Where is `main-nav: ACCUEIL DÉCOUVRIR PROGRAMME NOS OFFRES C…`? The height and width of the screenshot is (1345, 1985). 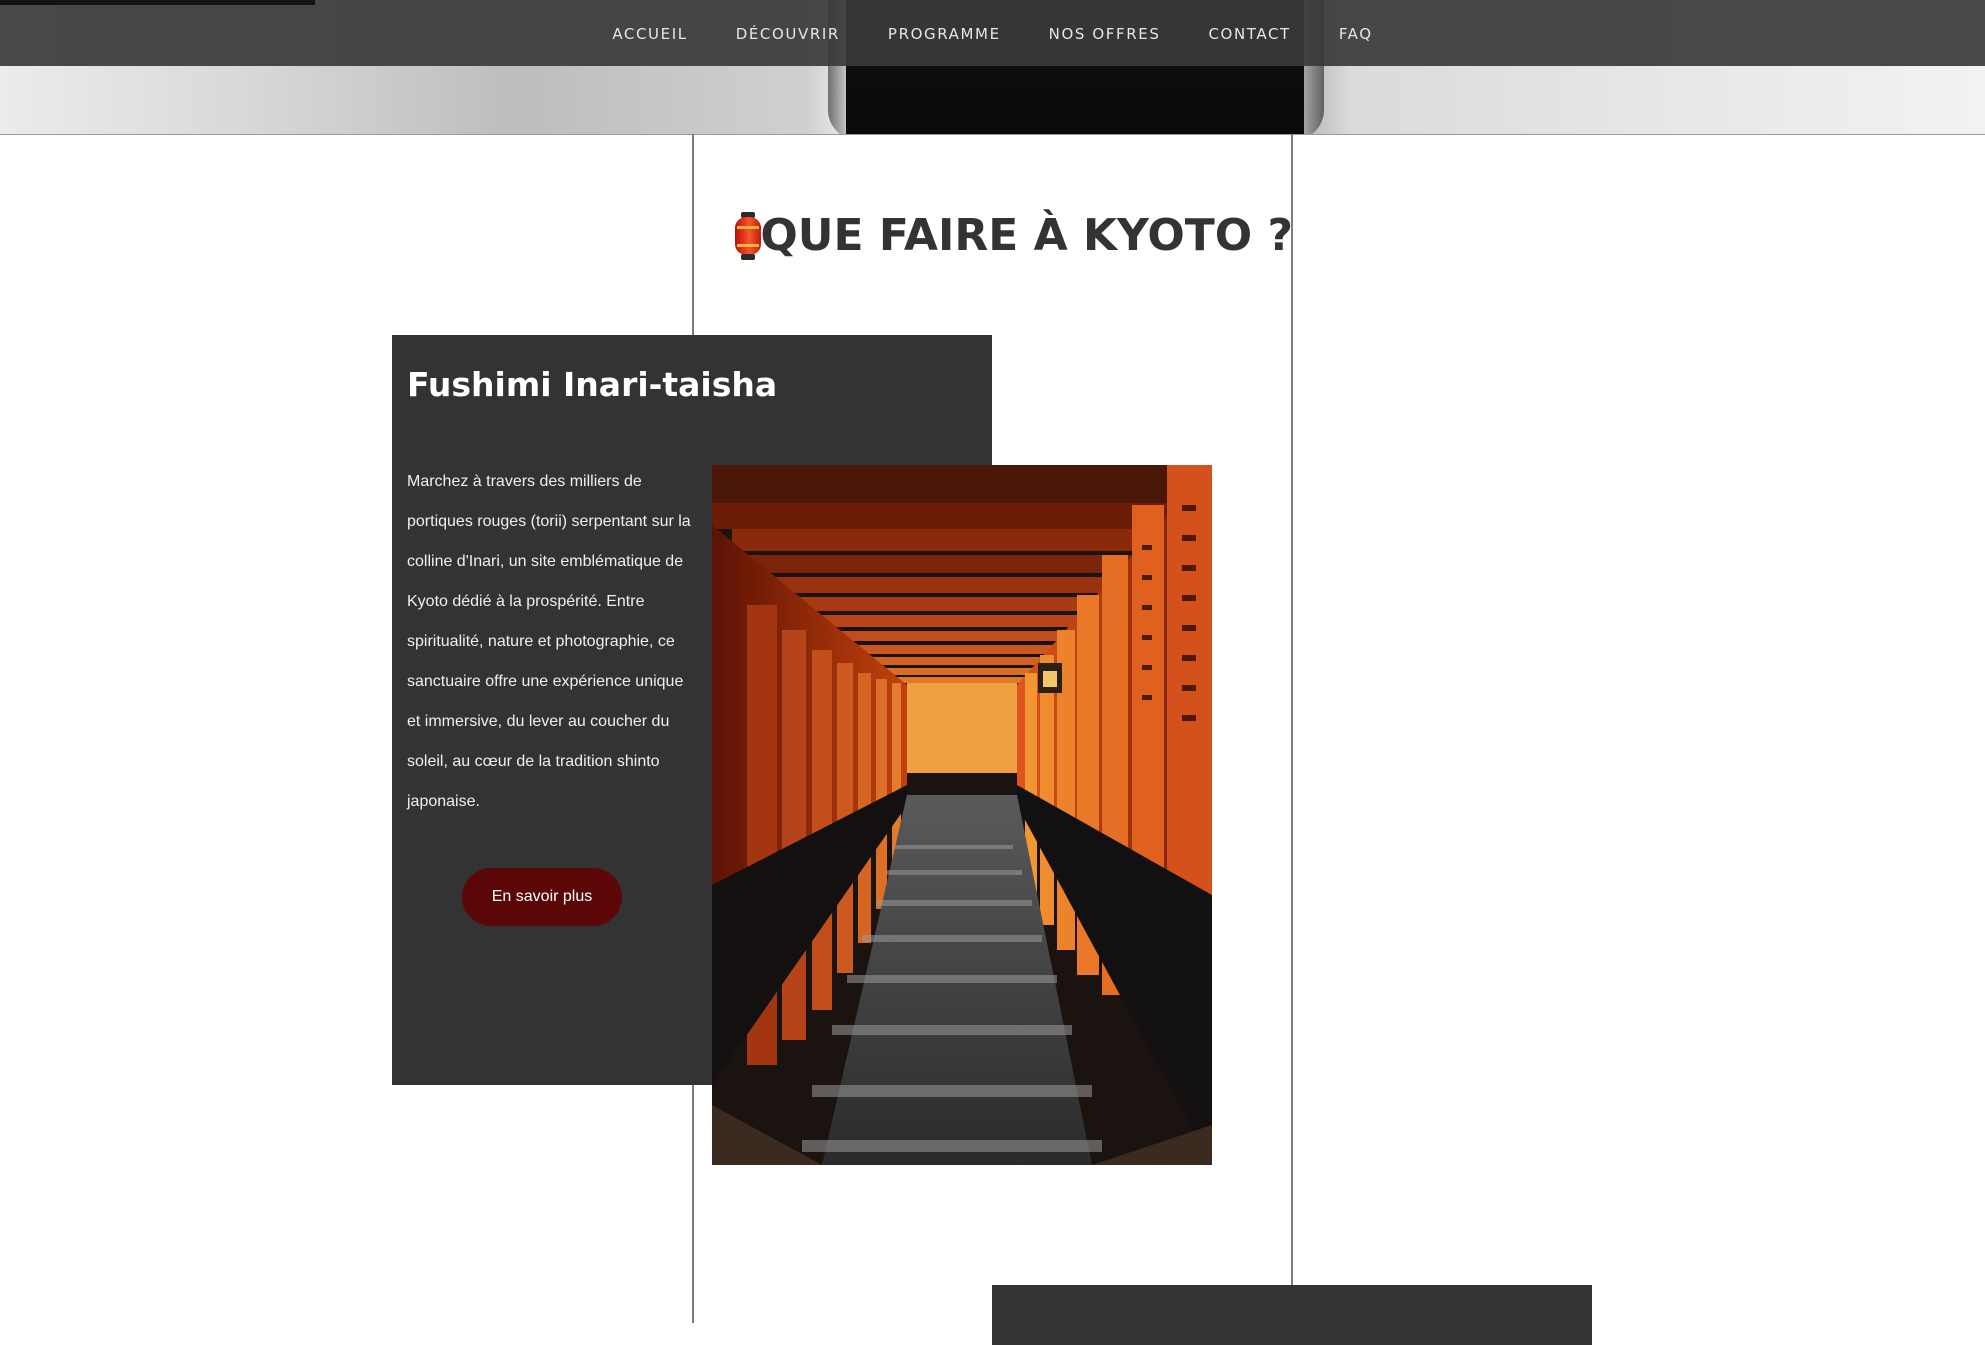
main-nav: ACCUEIL DÉCOUVRIR PROGRAMME NOS OFFRES C… is located at coordinates (992, 33).